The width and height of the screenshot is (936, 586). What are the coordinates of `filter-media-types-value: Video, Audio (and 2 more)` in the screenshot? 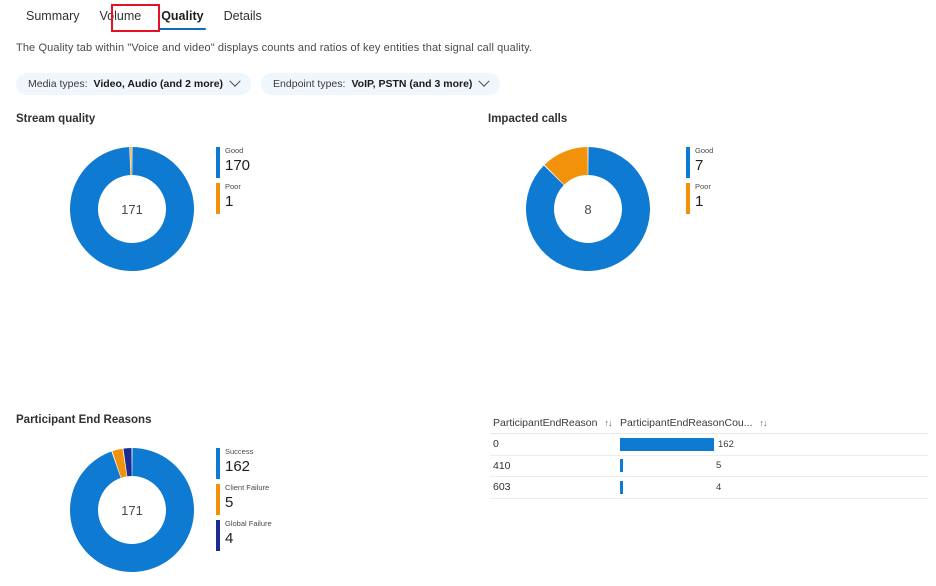 It's located at (158, 84).